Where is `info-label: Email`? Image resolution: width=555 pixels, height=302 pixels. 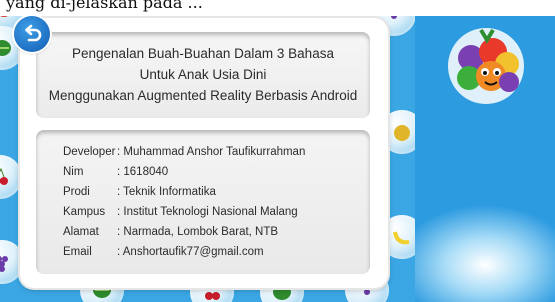 info-label: Email is located at coordinates (77, 252).